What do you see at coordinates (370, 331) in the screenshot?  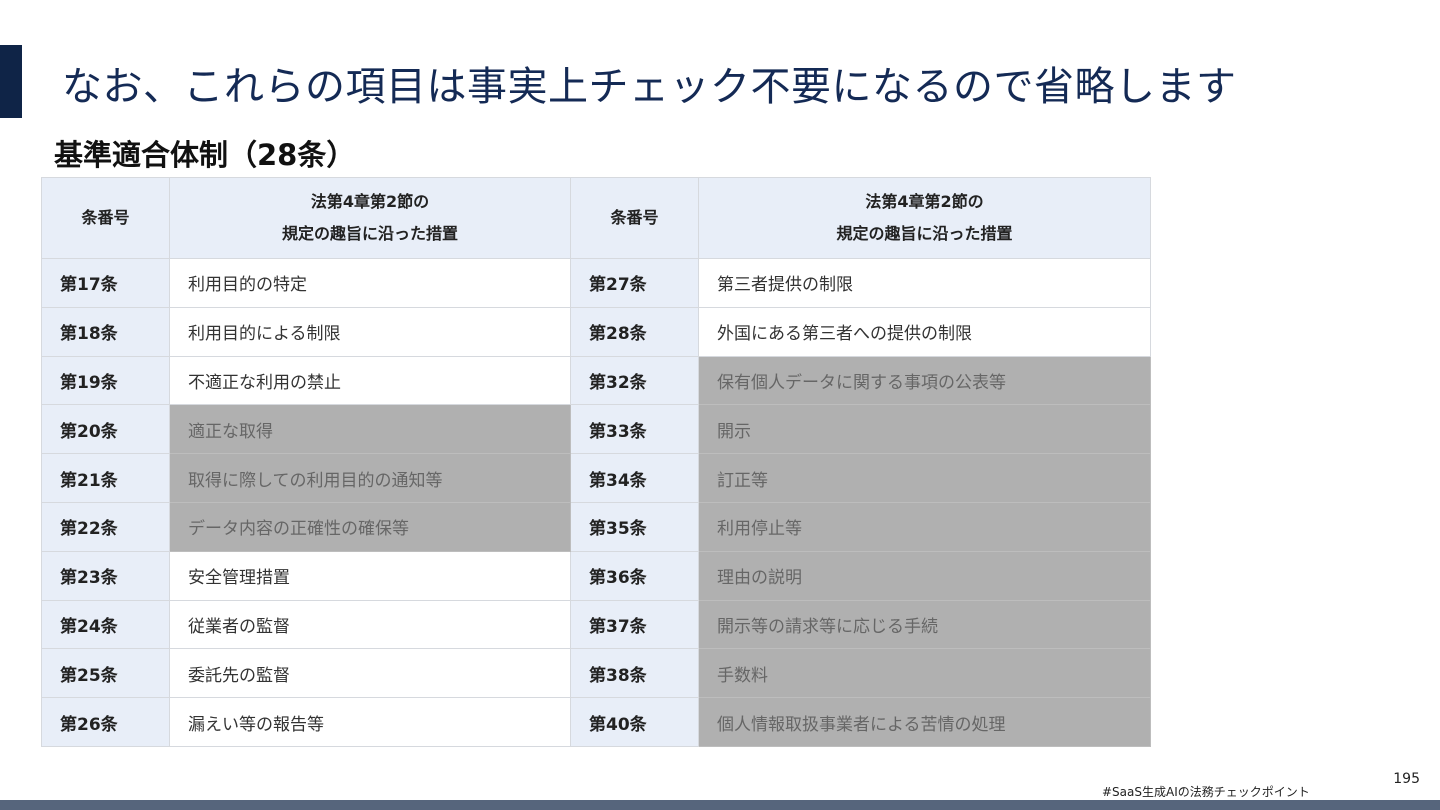 I see `measure-left: 利用目的による制限` at bounding box center [370, 331].